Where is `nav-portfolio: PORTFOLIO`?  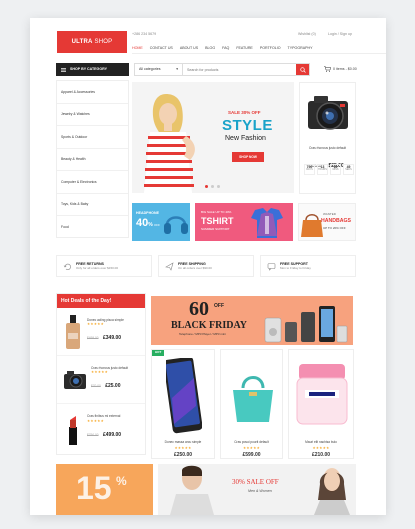 nav-portfolio: PORTFOLIO is located at coordinates (270, 48).